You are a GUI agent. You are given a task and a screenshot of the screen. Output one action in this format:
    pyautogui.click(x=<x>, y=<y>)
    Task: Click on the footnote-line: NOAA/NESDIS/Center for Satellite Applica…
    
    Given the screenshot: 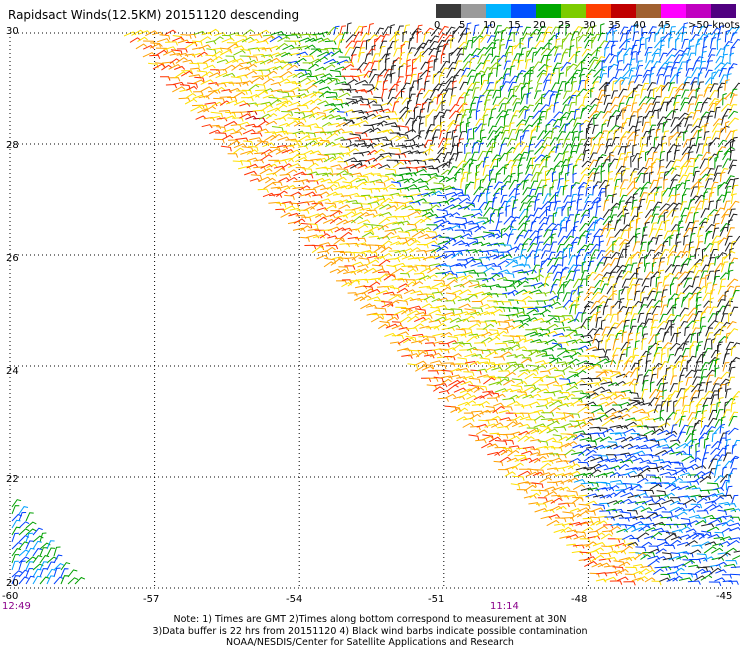 What is the action you would take?
    pyautogui.click(x=370, y=642)
    